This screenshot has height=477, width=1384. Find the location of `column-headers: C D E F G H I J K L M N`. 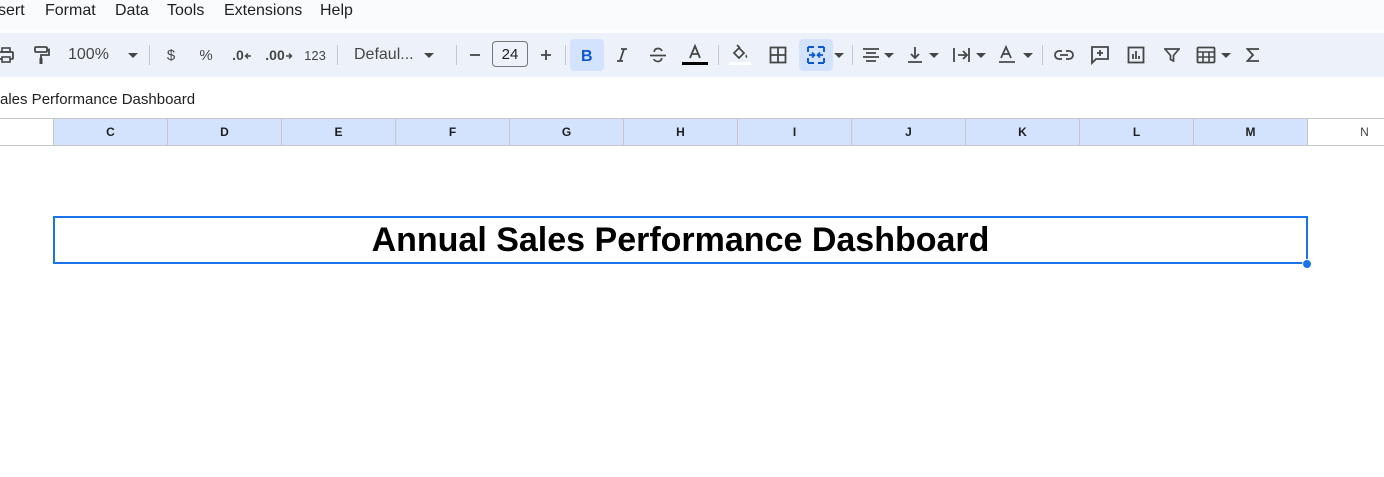

column-headers: C D E F G H I J K L M N is located at coordinates (692, 132).